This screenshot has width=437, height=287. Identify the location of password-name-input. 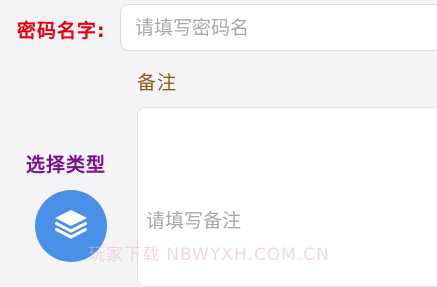
(278, 27).